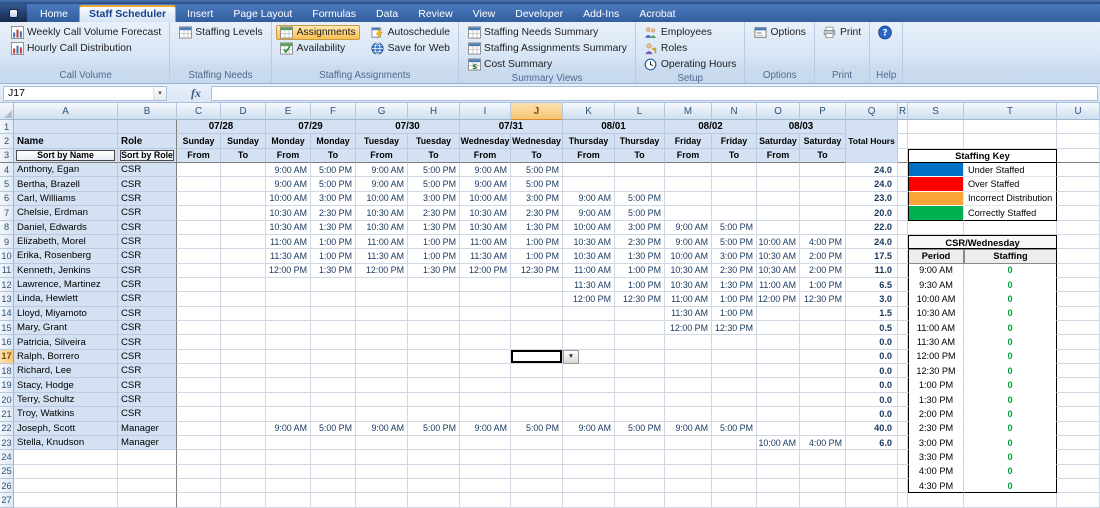  What do you see at coordinates (7, 184) in the screenshot?
I see `row-header-5: 5` at bounding box center [7, 184].